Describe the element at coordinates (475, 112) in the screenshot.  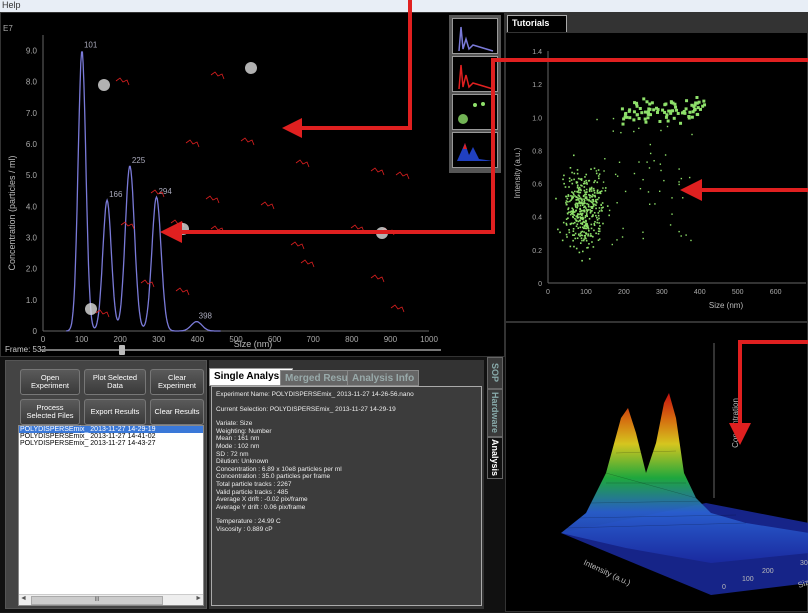
I see `thumbnail-scatter` at that location.